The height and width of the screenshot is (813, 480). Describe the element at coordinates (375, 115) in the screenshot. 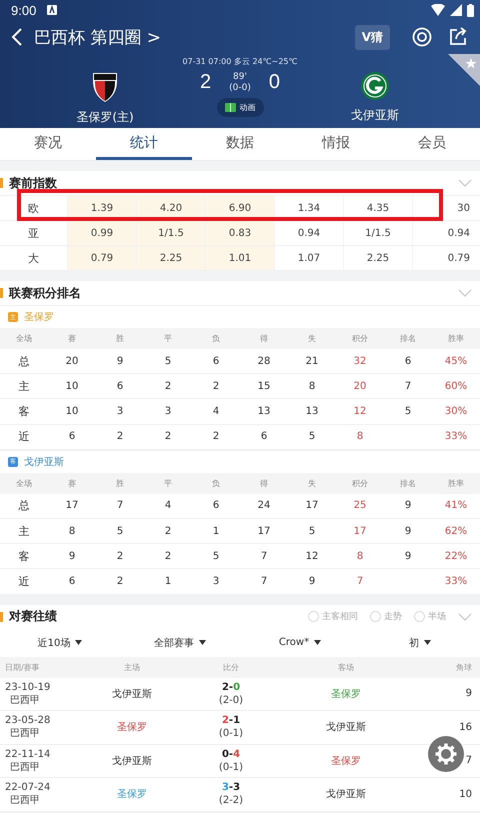

I see `team-name: 戈伊亚斯` at that location.